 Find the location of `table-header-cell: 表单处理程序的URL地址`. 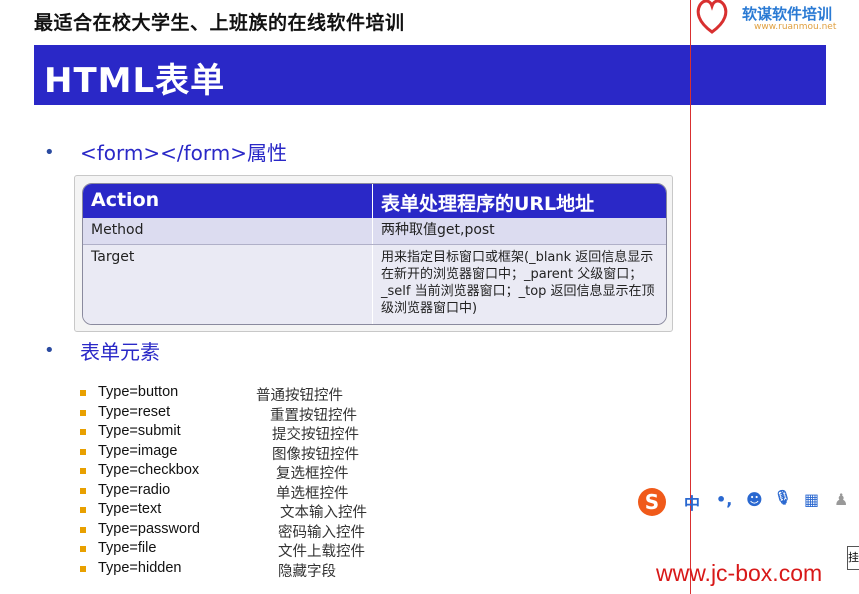

table-header-cell: 表单处理程序的URL地址 is located at coordinates (488, 204).